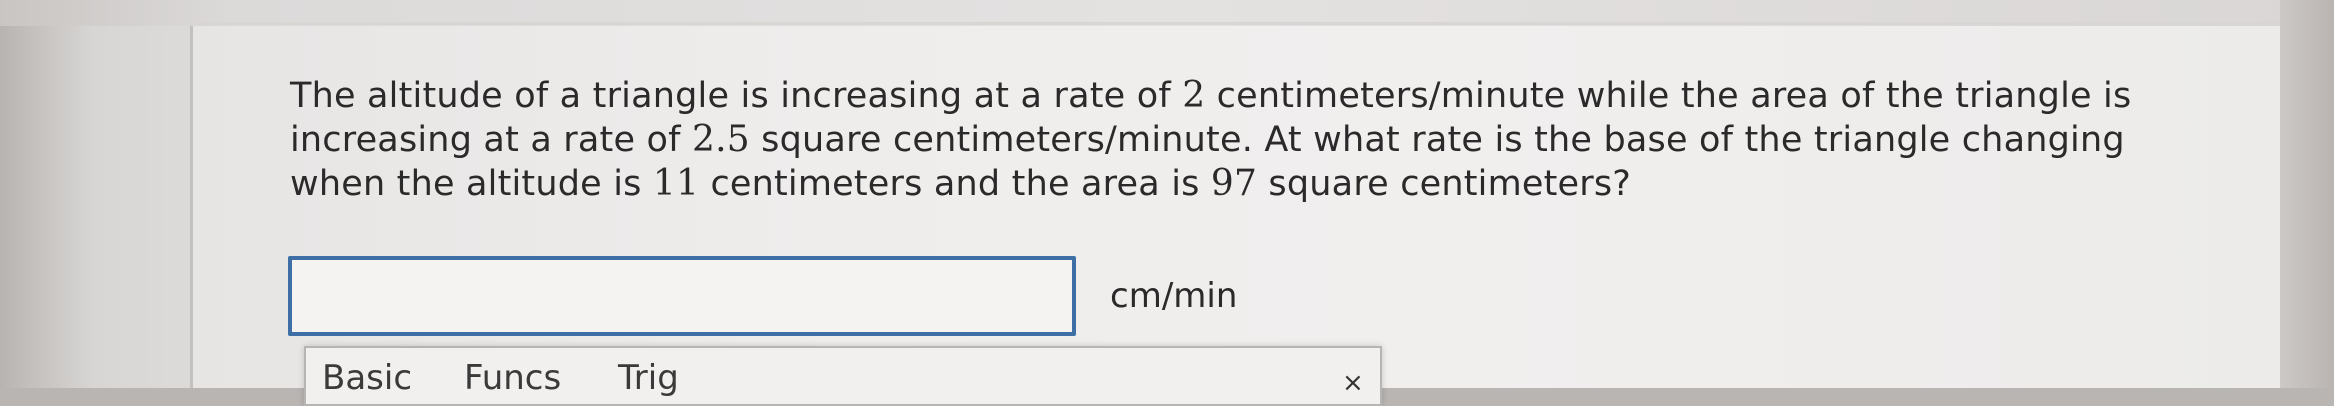 This screenshot has height=406, width=2334. What do you see at coordinates (1235, 23) in the screenshot?
I see `panel-divider` at bounding box center [1235, 23].